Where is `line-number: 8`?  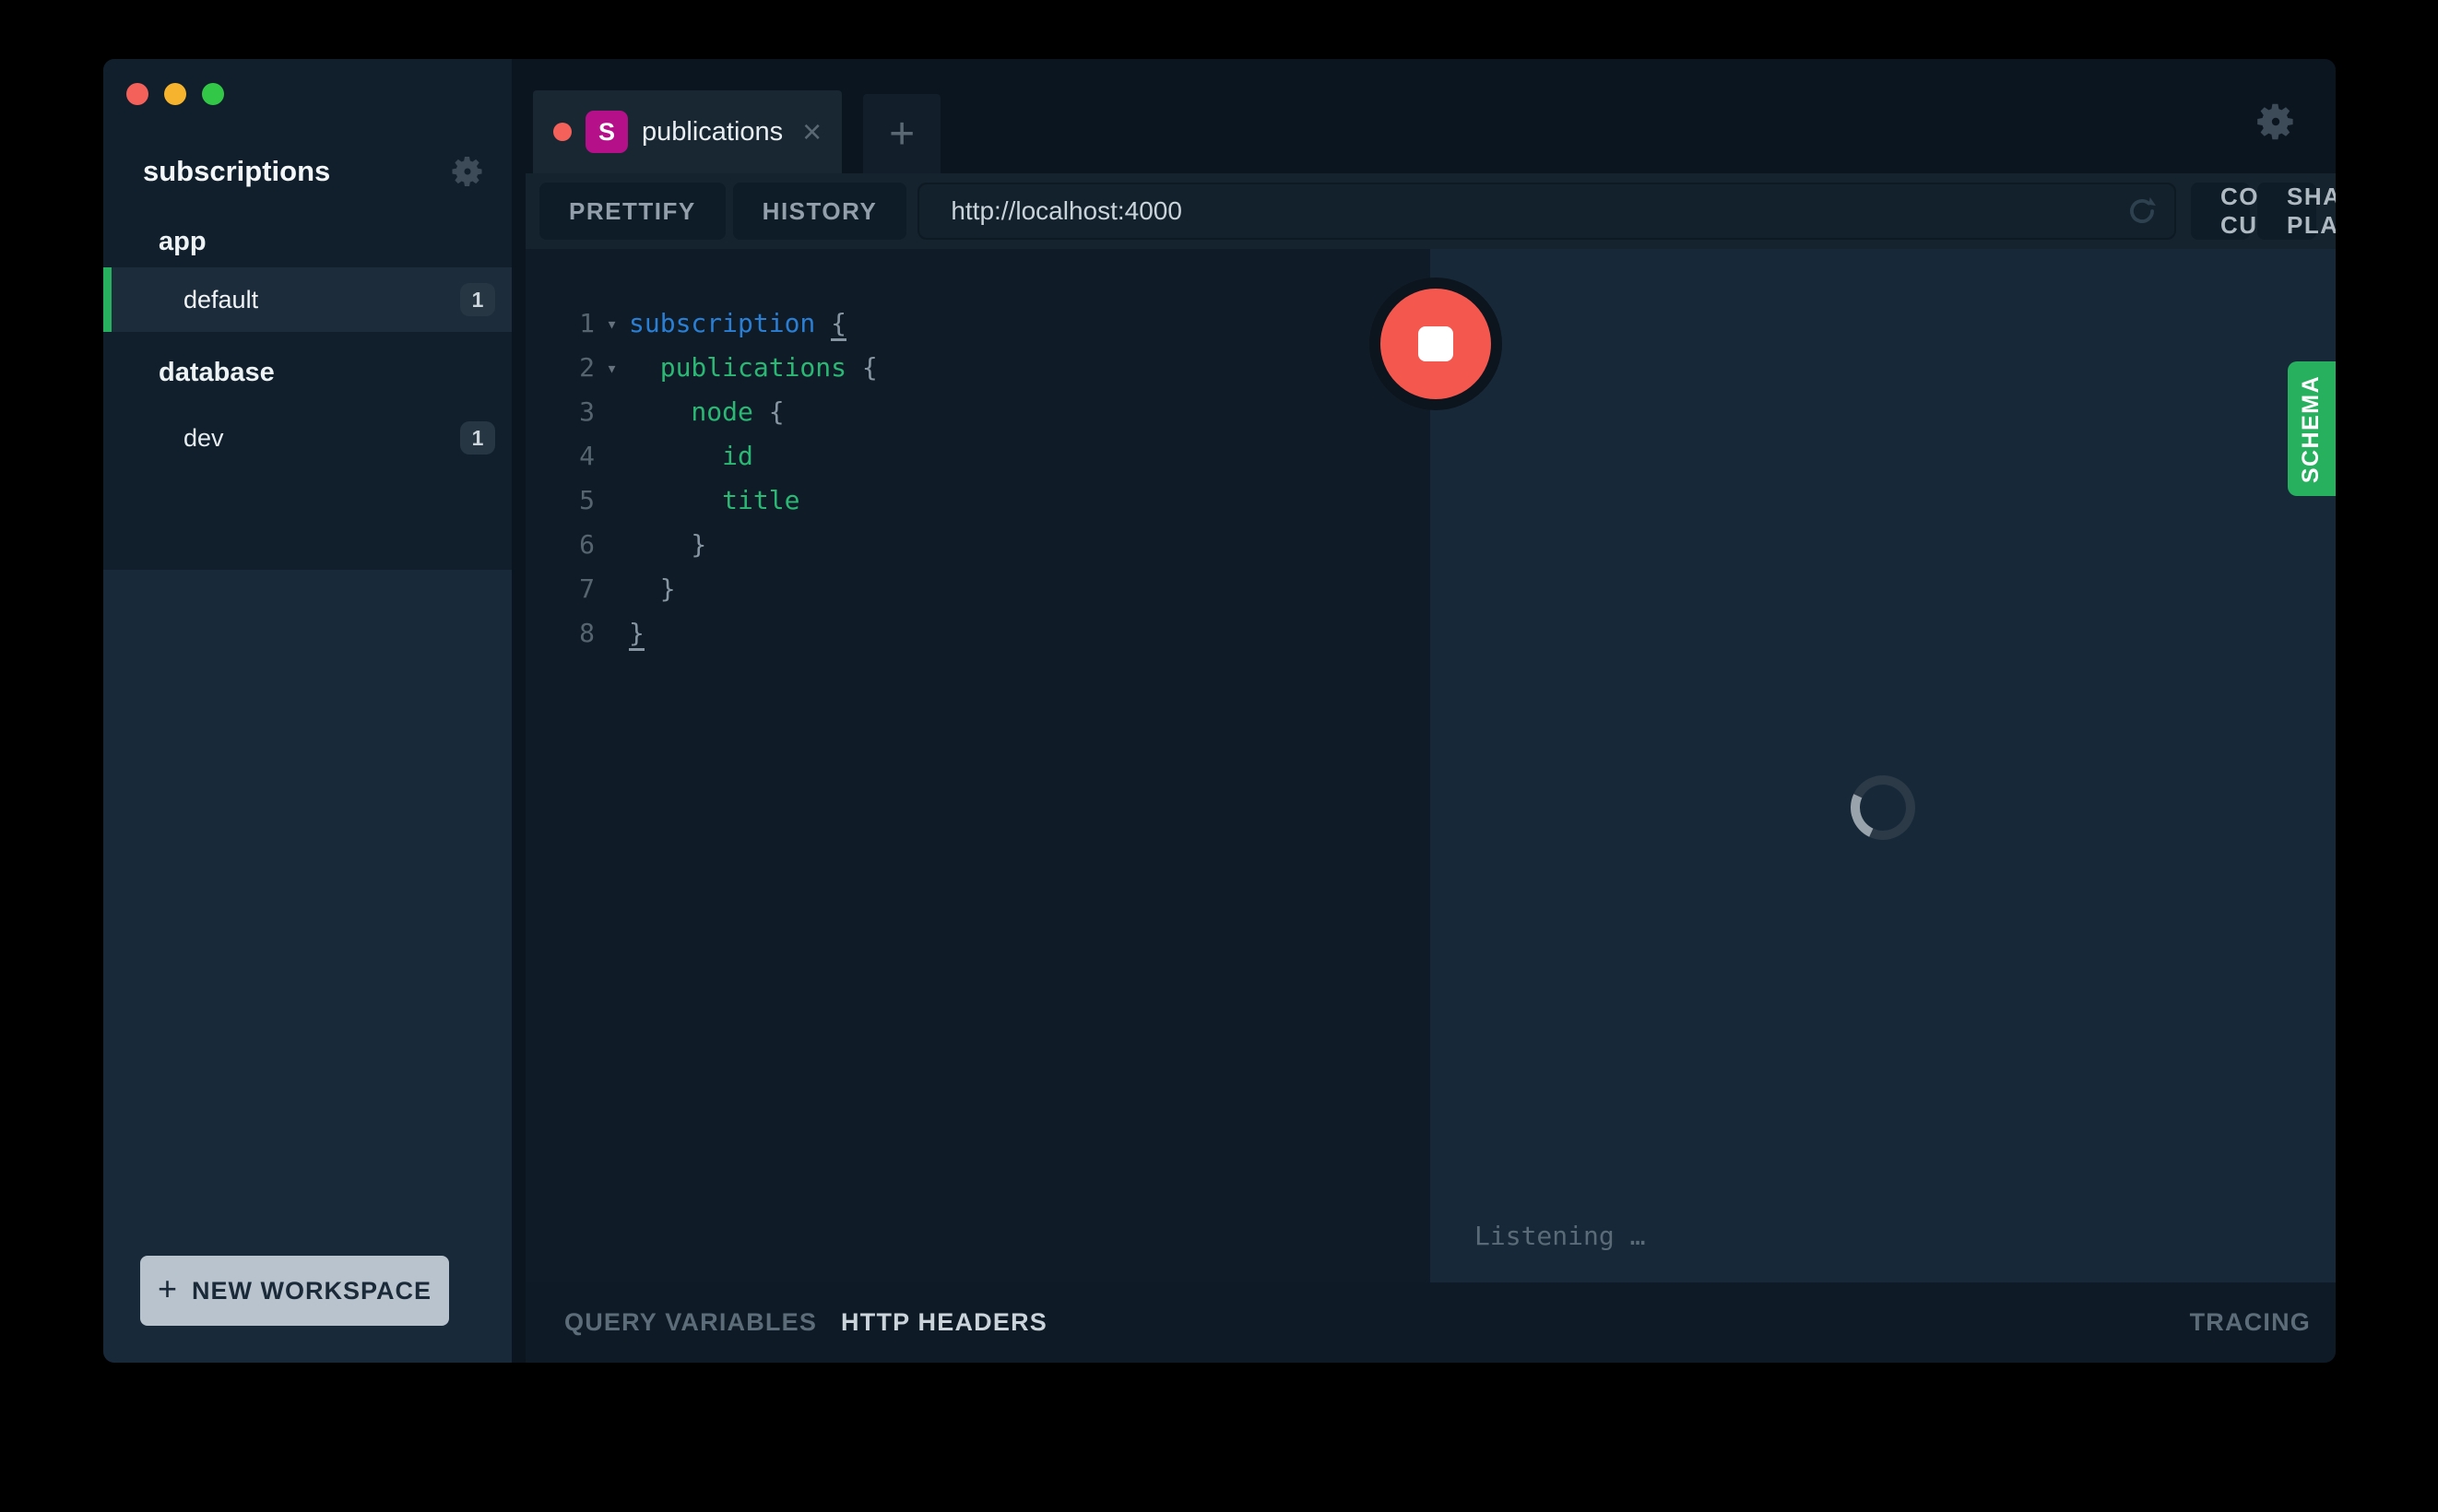
line-number: 8 is located at coordinates (587, 633).